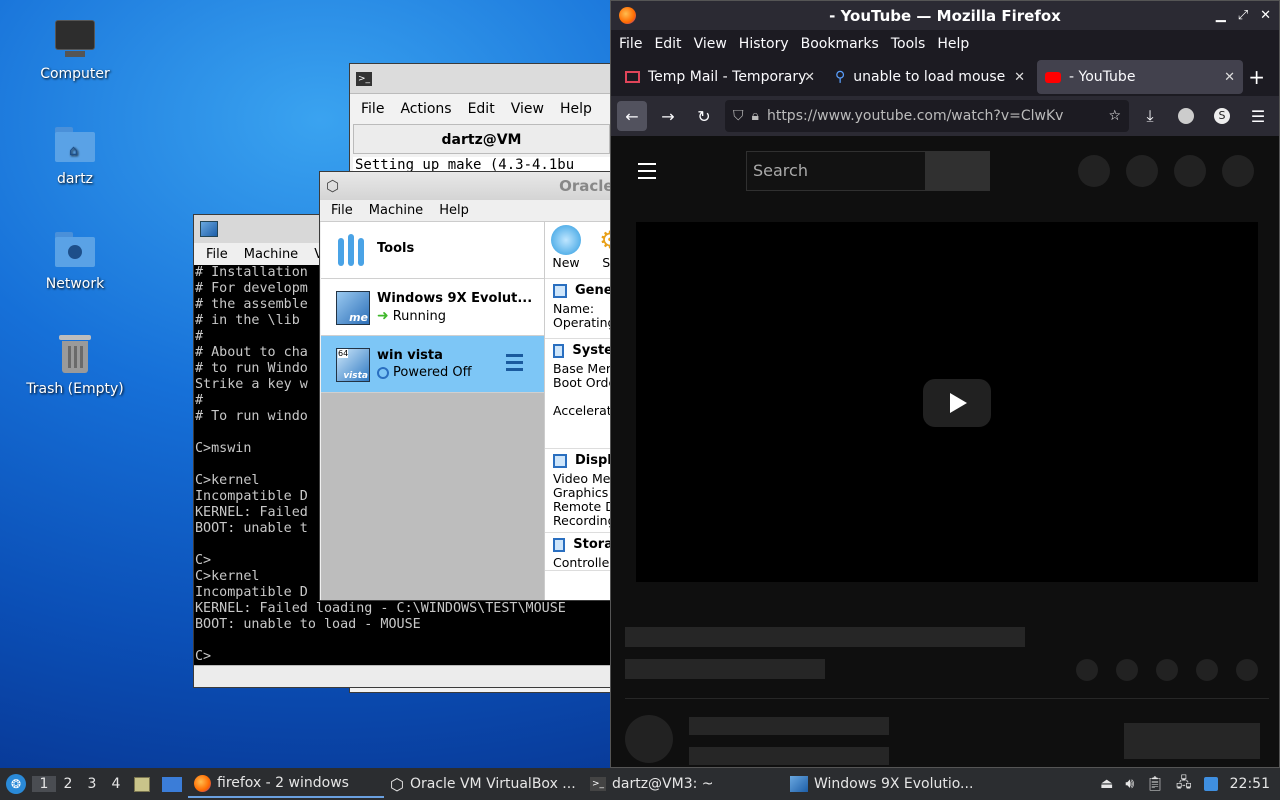  I want to click on archive-icon, so click(142, 784).